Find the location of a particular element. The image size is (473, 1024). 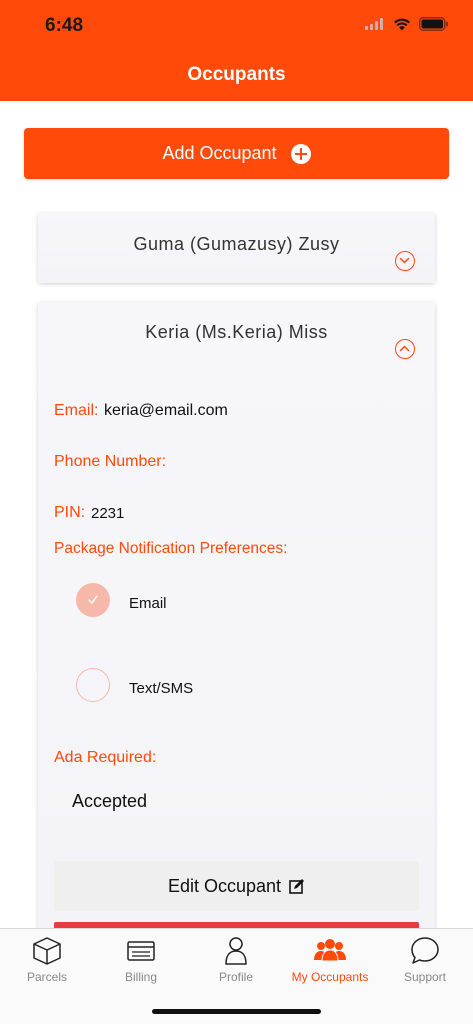

battery-icon is located at coordinates (433, 24).